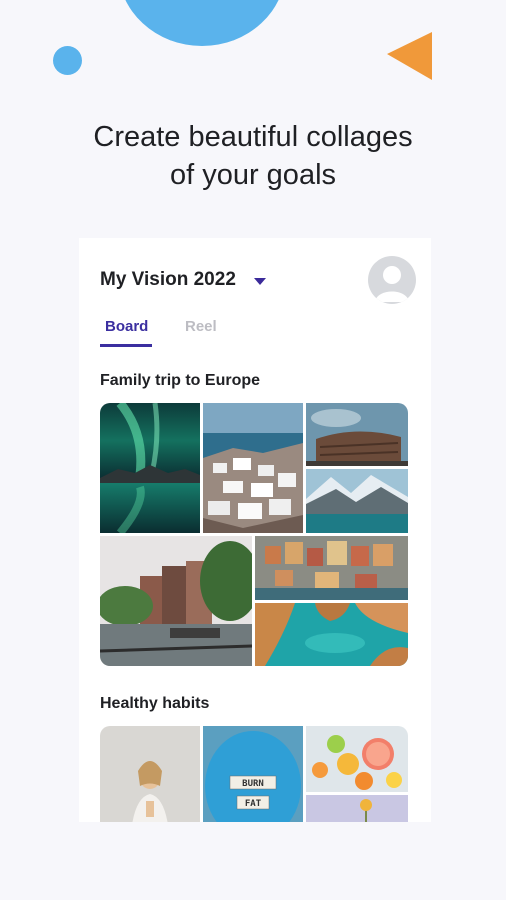  What do you see at coordinates (253, 784) in the screenshot?
I see `burn-text: BURN` at bounding box center [253, 784].